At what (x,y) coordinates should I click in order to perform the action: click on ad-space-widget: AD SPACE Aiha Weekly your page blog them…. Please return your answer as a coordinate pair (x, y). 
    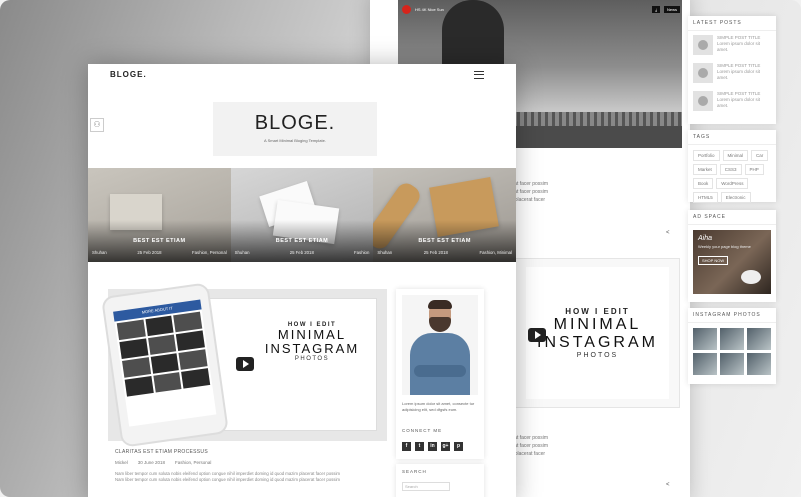
    Looking at the image, I should click on (732, 256).